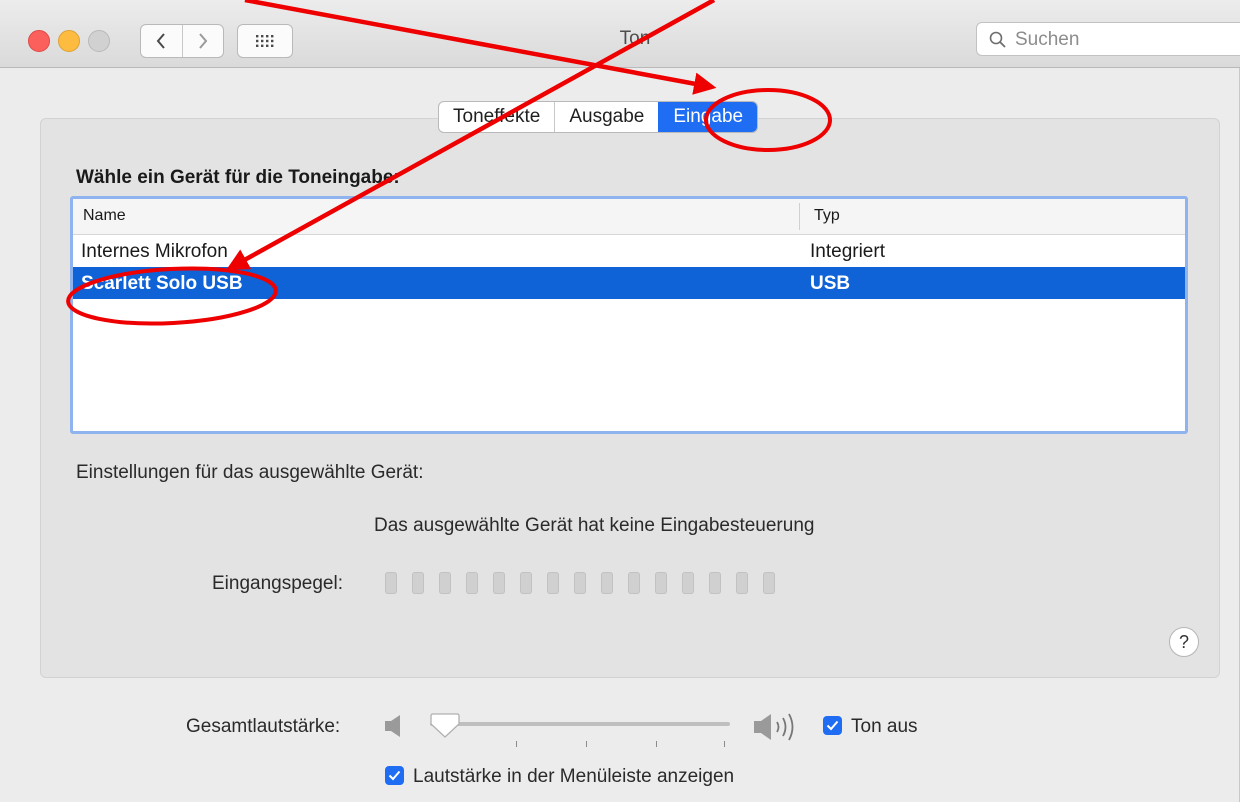  I want to click on tab-eingabe: Eingabe, so click(708, 117).